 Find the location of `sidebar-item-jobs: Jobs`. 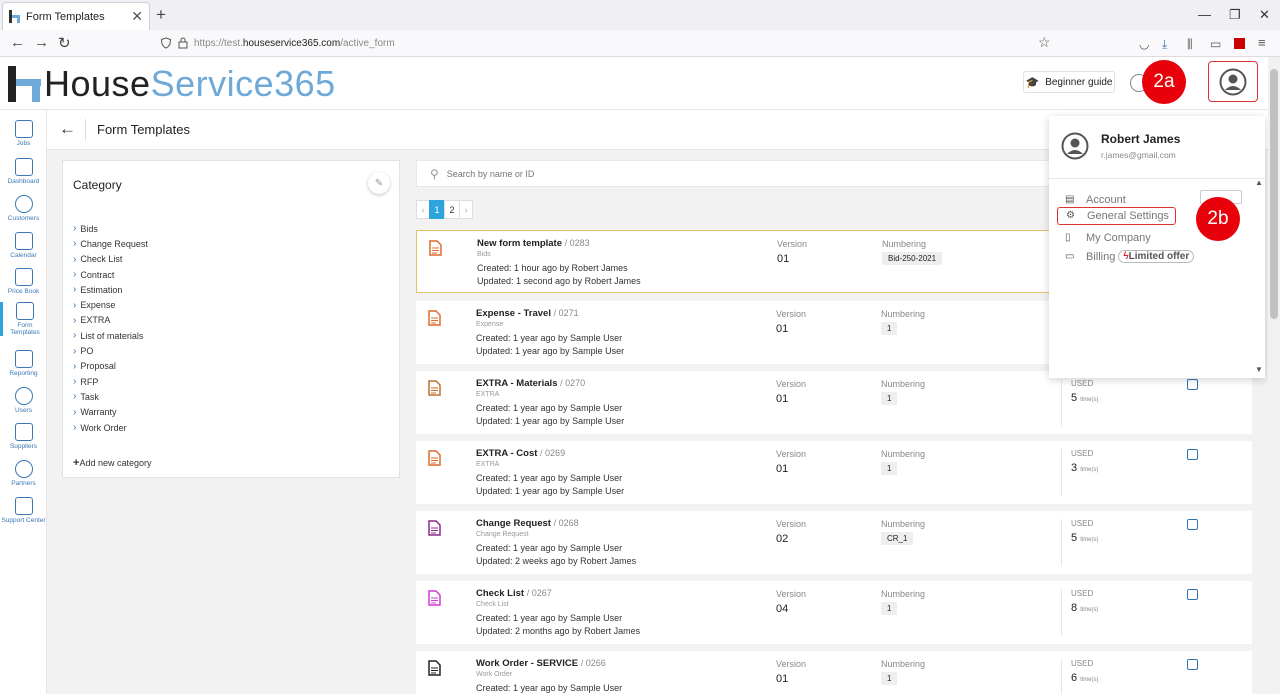

sidebar-item-jobs: Jobs is located at coordinates (23, 133).